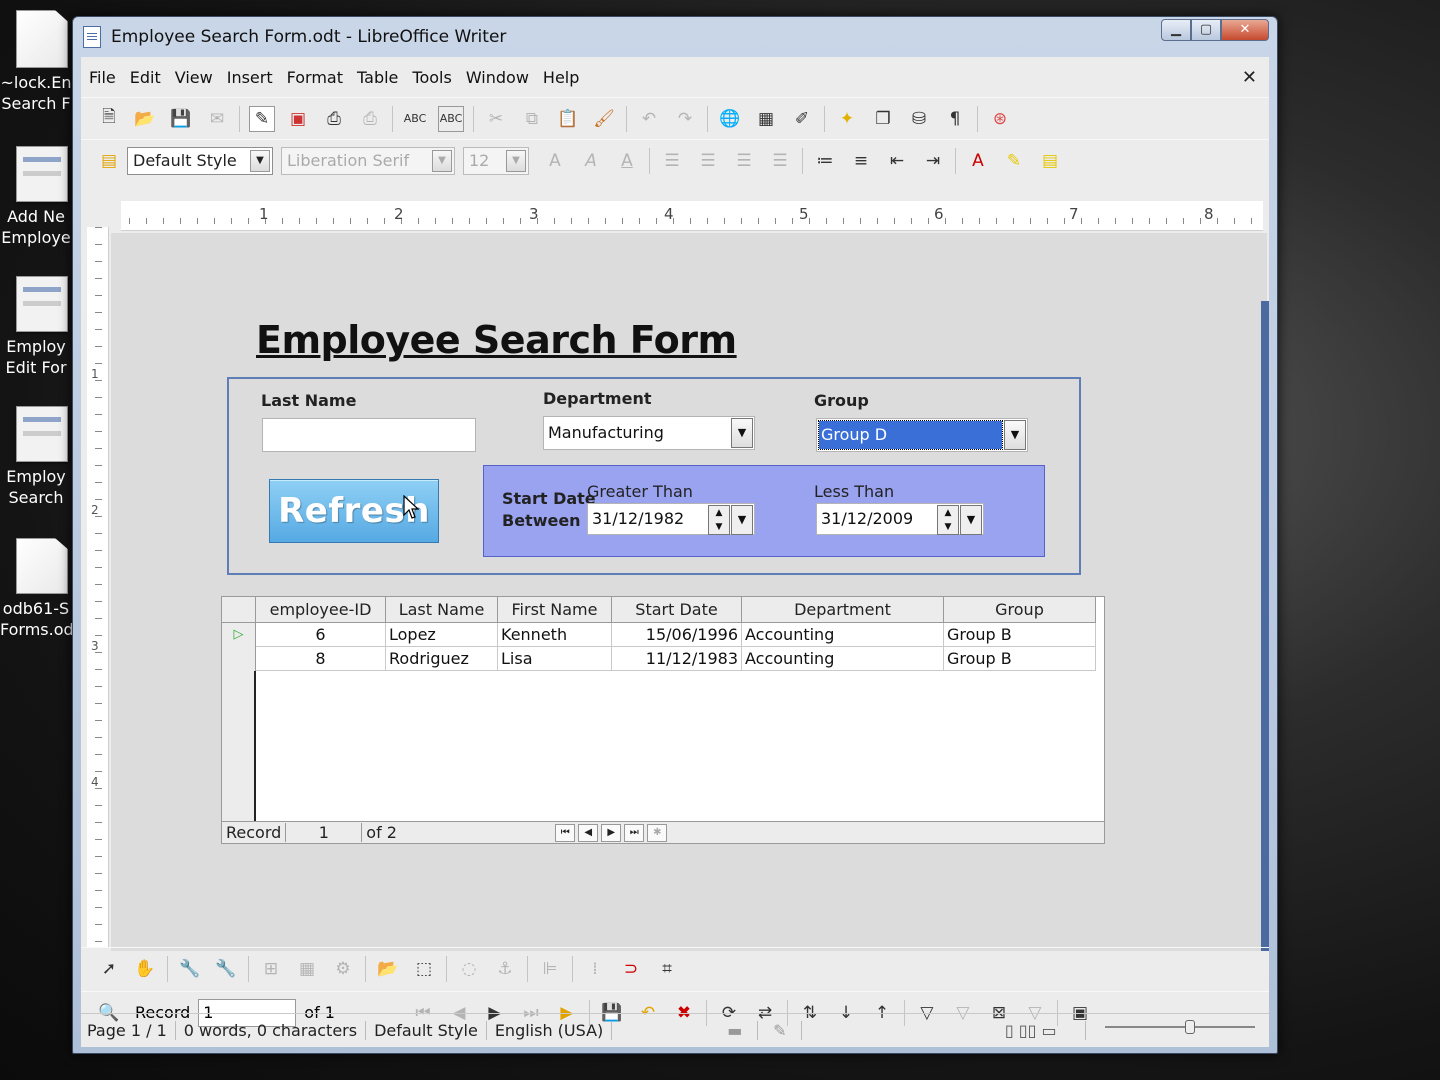  Describe the element at coordinates (677, 610) in the screenshot. I see `column-header: Start Date` at that location.